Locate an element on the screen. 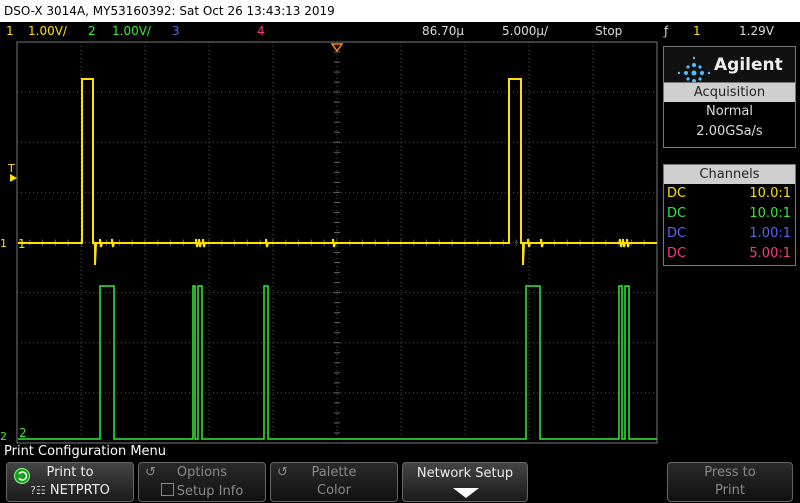  palette-softkey: ↺ Palette Color is located at coordinates (334, 482).